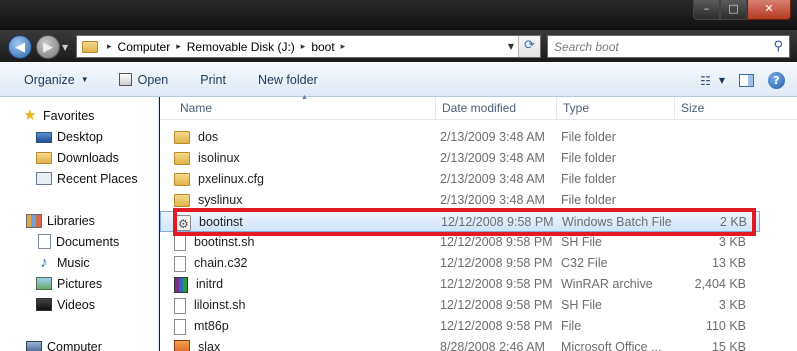  I want to click on file-name: mt86p, so click(211, 326).